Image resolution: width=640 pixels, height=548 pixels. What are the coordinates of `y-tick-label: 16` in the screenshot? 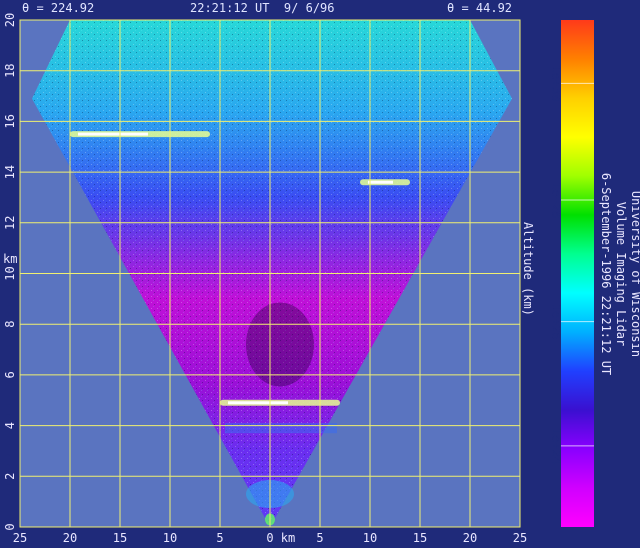 It's located at (10, 121).